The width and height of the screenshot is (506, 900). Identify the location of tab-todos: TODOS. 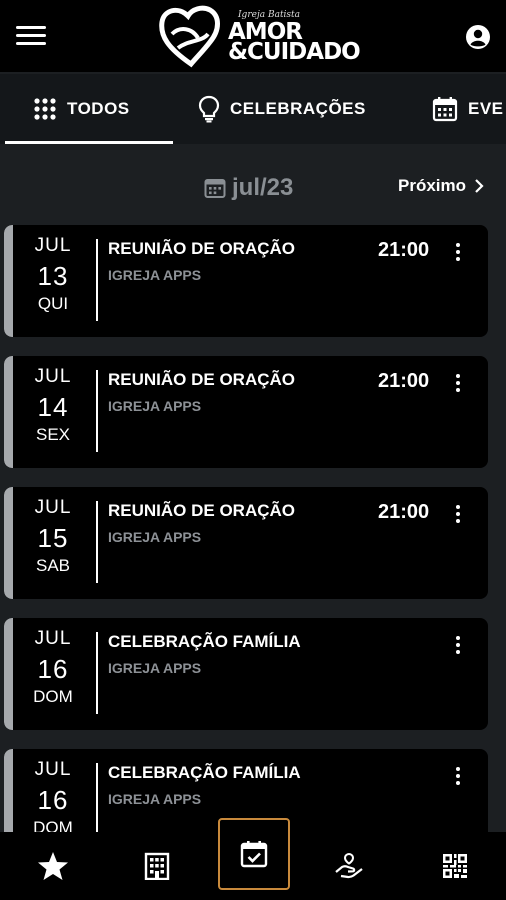
(89, 109).